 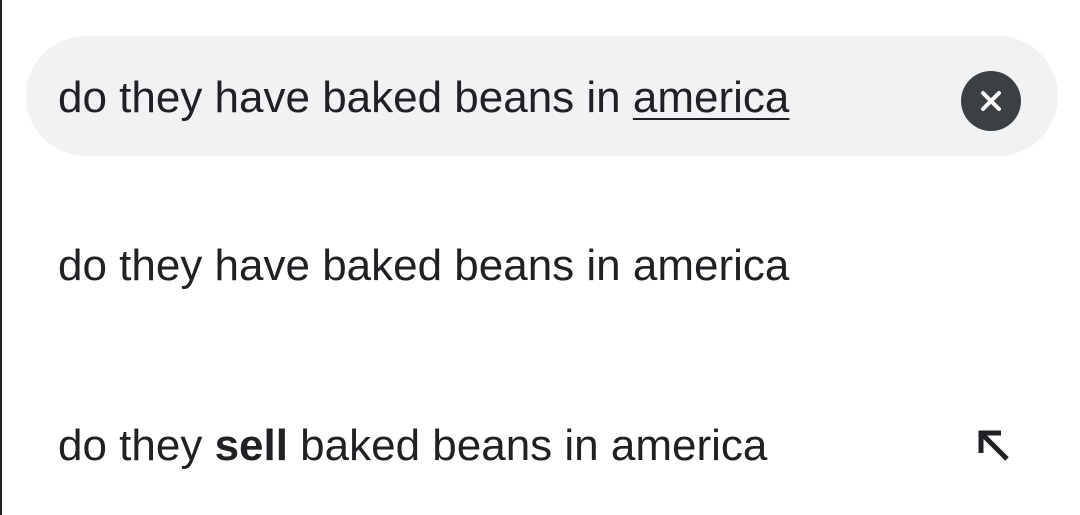 What do you see at coordinates (136, 445) in the screenshot?
I see `suggestion-text-part: do they` at bounding box center [136, 445].